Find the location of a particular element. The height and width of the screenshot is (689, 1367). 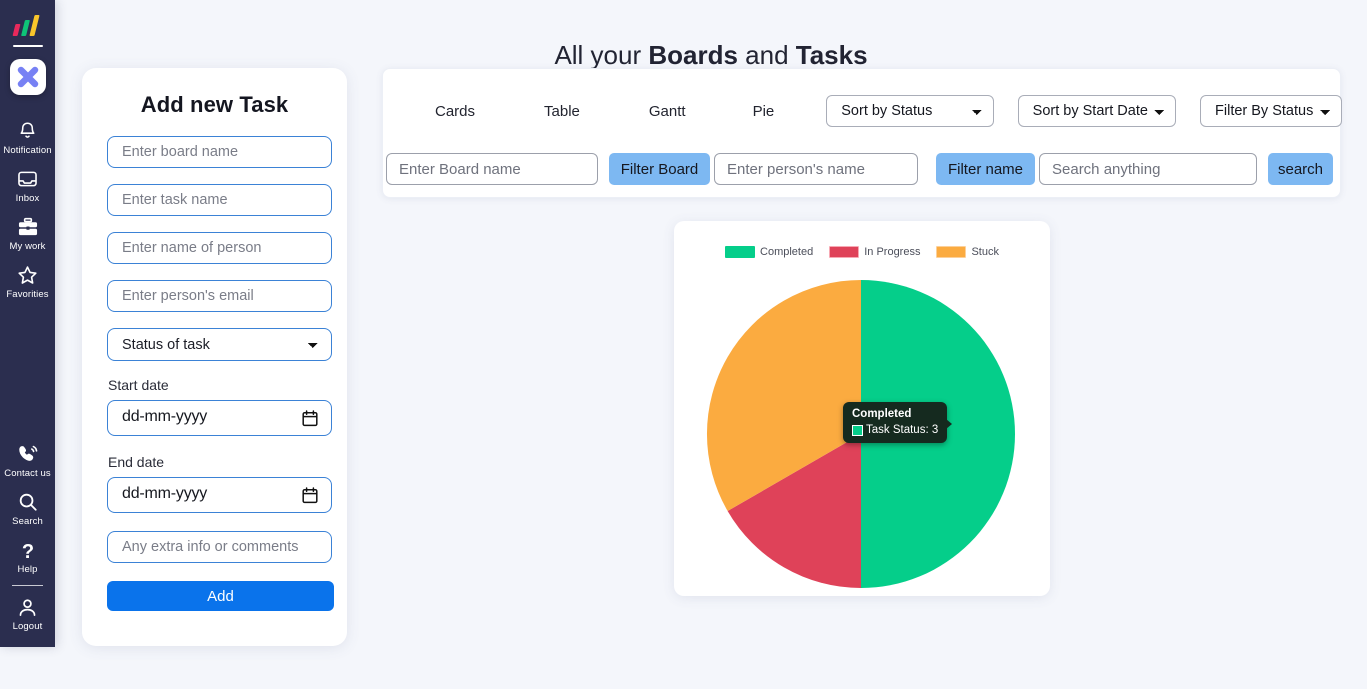

tab-table: Table is located at coordinates (562, 111).